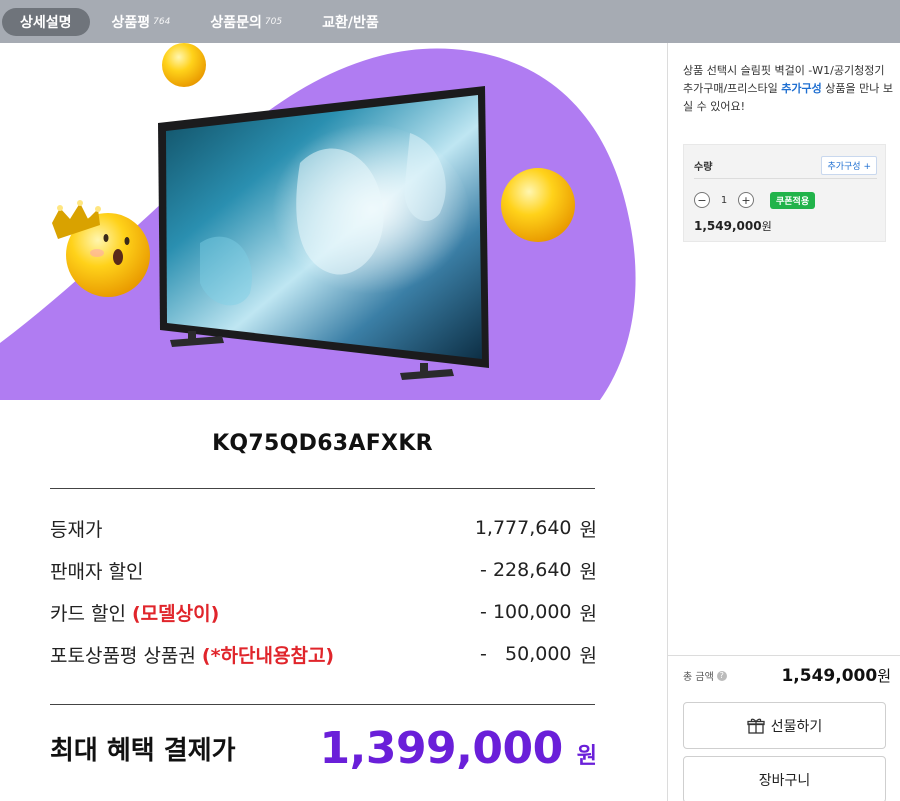 The height and width of the screenshot is (801, 900). Describe the element at coordinates (796, 726) in the screenshot. I see `gift-button-label: 선물하기` at that location.